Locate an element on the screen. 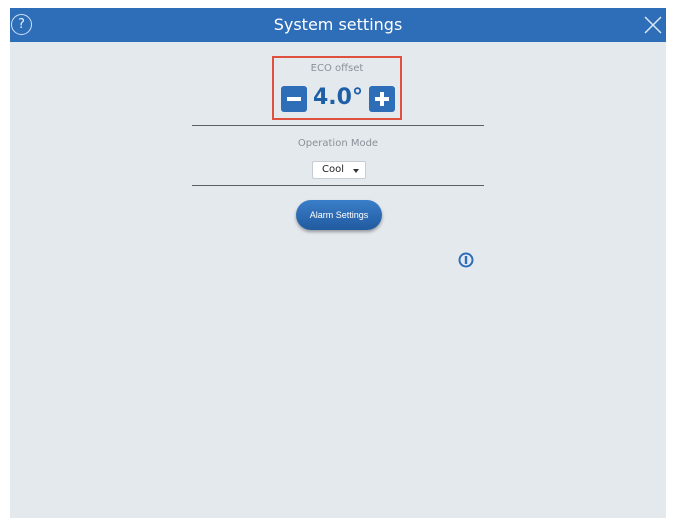 Image resolution: width=675 pixels, height=526 pixels. info-icon is located at coordinates (466, 260).